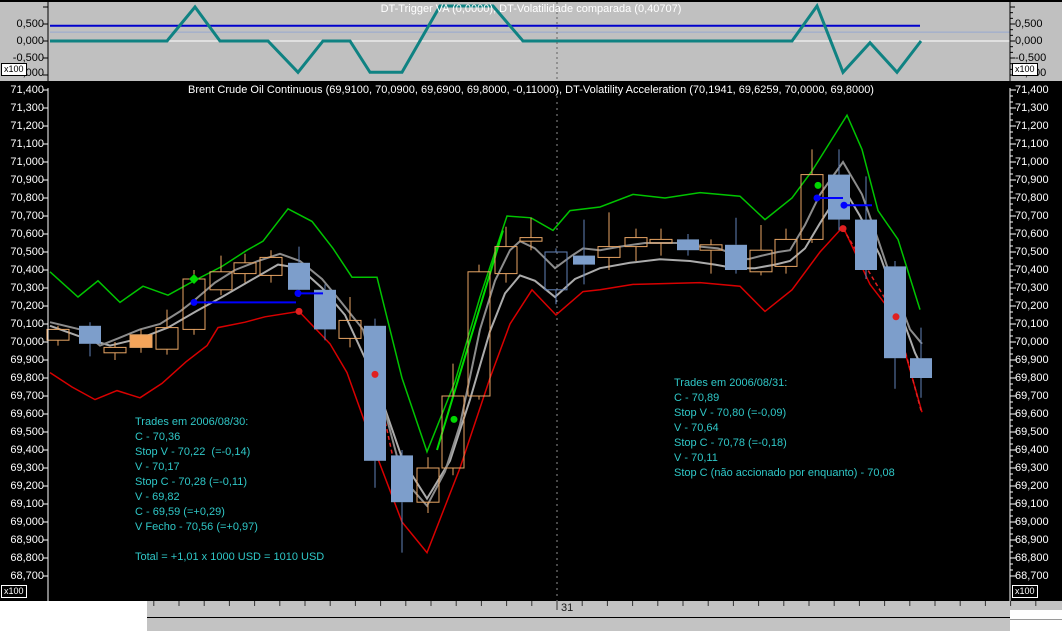 The width and height of the screenshot is (1062, 631). Describe the element at coordinates (1032, 107) in the screenshot. I see `price-y-label-right: 71,300` at that location.